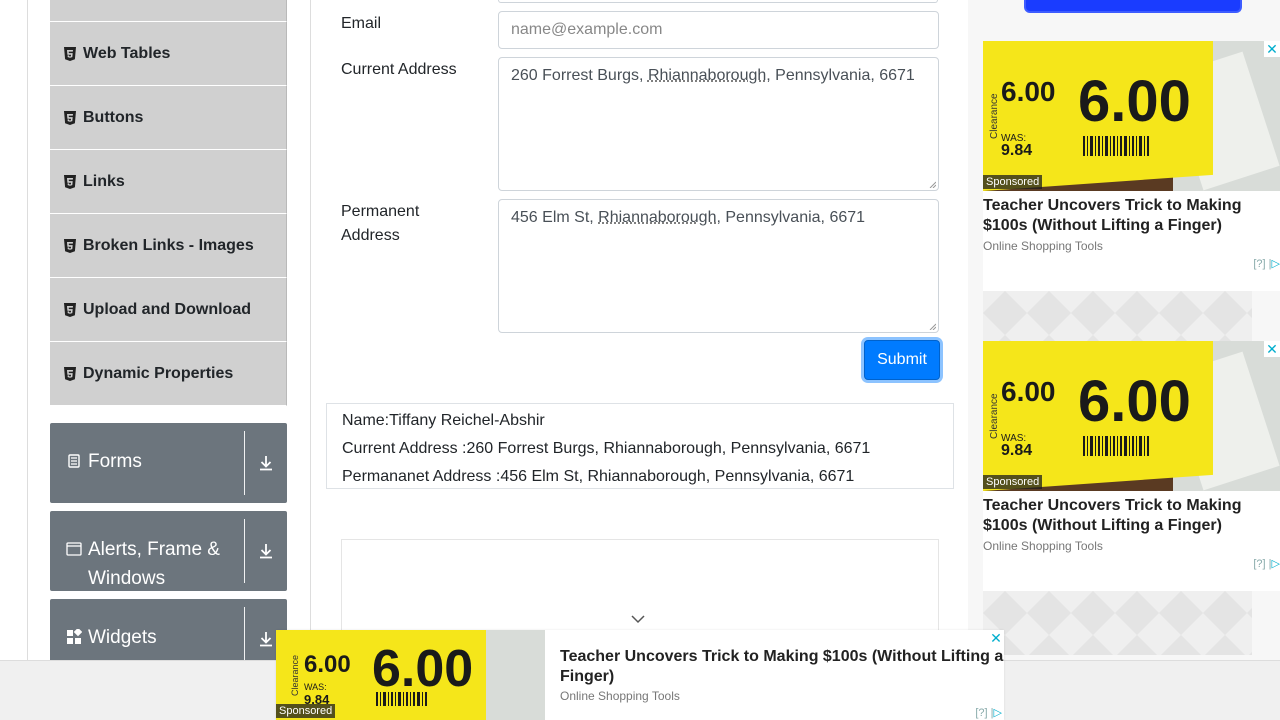 The image size is (1280, 720). I want to click on tag-was: WAS:, so click(315, 687).